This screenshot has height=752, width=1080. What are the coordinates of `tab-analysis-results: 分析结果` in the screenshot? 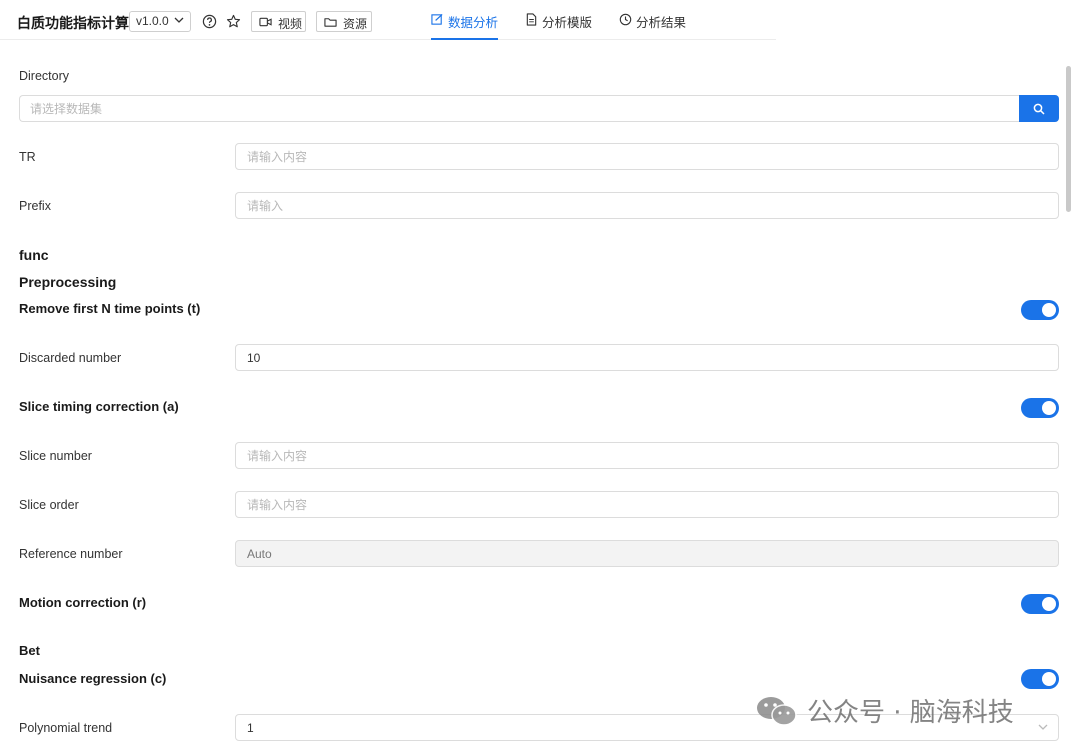 It's located at (654, 26).